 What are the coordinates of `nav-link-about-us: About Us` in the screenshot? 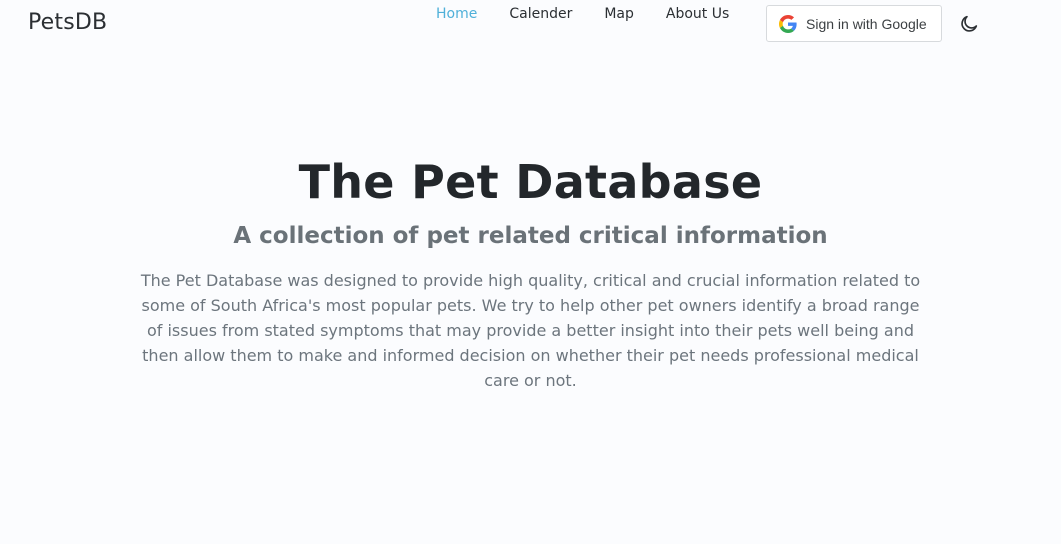 It's located at (697, 14).